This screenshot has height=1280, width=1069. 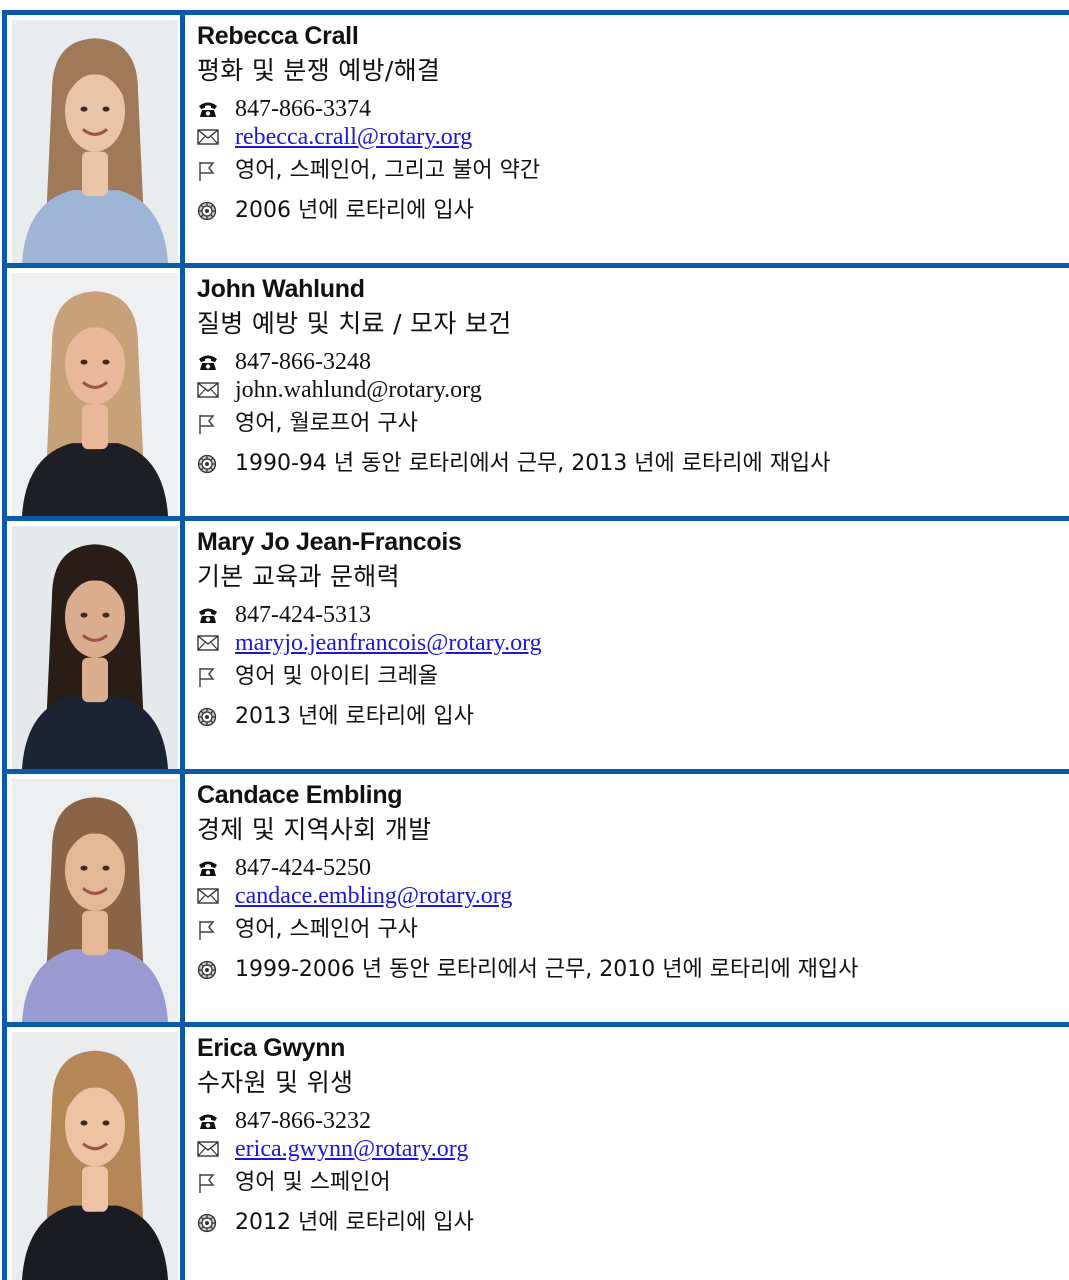 I want to click on area-of-focus: 평화 및 분쟁 예방/해결, so click(x=319, y=70).